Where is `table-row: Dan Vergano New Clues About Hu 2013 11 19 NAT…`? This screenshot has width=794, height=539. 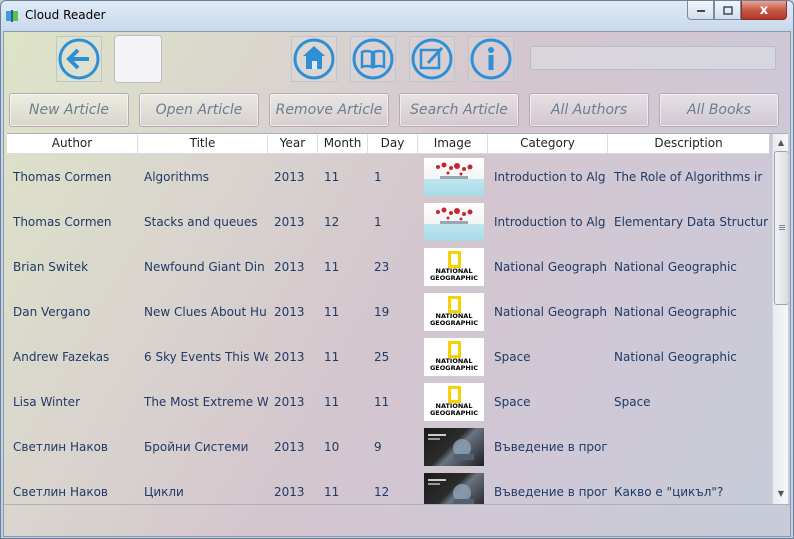
table-row: Dan Vergano New Clues About Hu 2013 11 19 NAT… is located at coordinates (388, 311).